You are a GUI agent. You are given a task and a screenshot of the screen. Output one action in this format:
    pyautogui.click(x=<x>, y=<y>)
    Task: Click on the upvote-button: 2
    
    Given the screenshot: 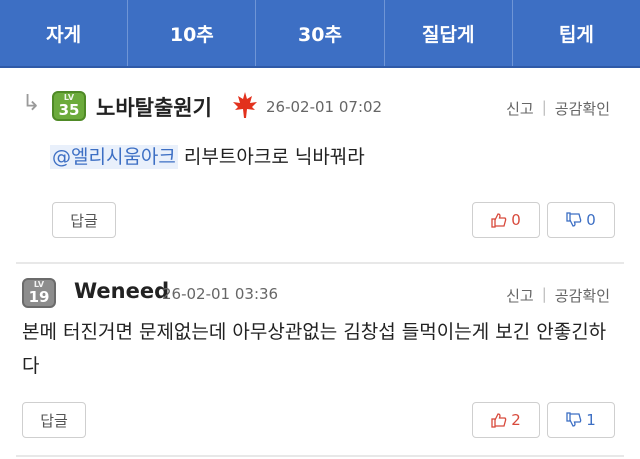 What is the action you would take?
    pyautogui.click(x=506, y=420)
    